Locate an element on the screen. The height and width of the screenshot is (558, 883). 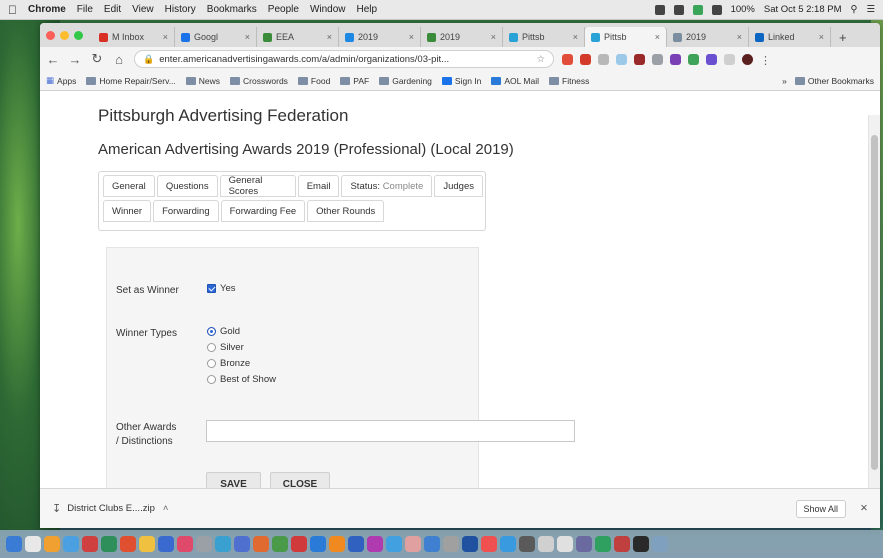
forward-arrow-icon: → is located at coordinates (75, 59).